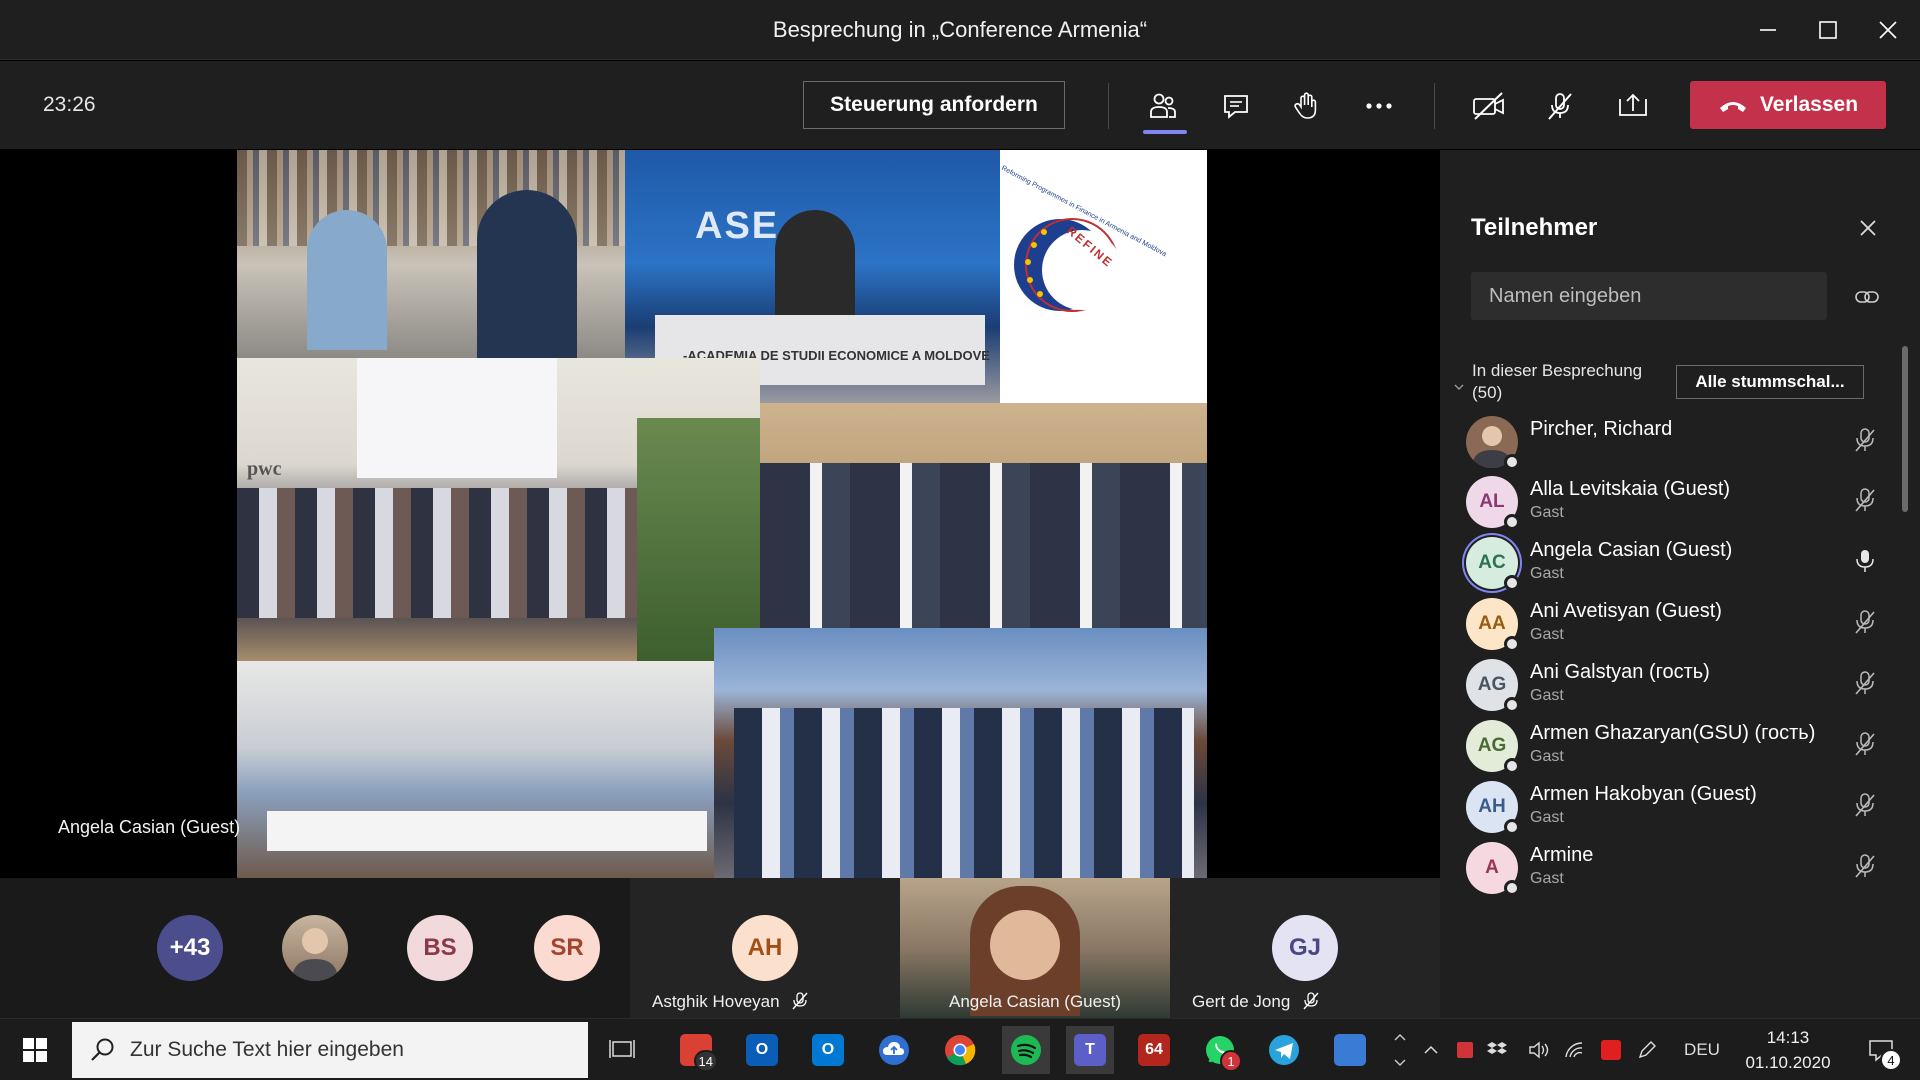  What do you see at coordinates (1676, 568) in the screenshot?
I see `participant-row: AC Angela Casian (Guest) Gast` at bounding box center [1676, 568].